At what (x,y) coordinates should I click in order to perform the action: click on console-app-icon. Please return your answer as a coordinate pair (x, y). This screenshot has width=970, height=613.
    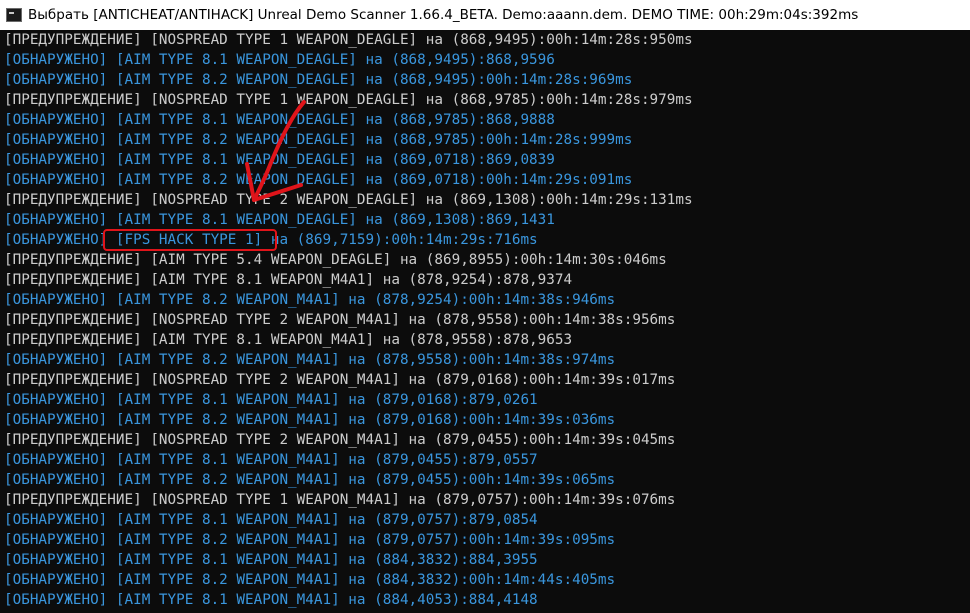
    Looking at the image, I should click on (14, 15).